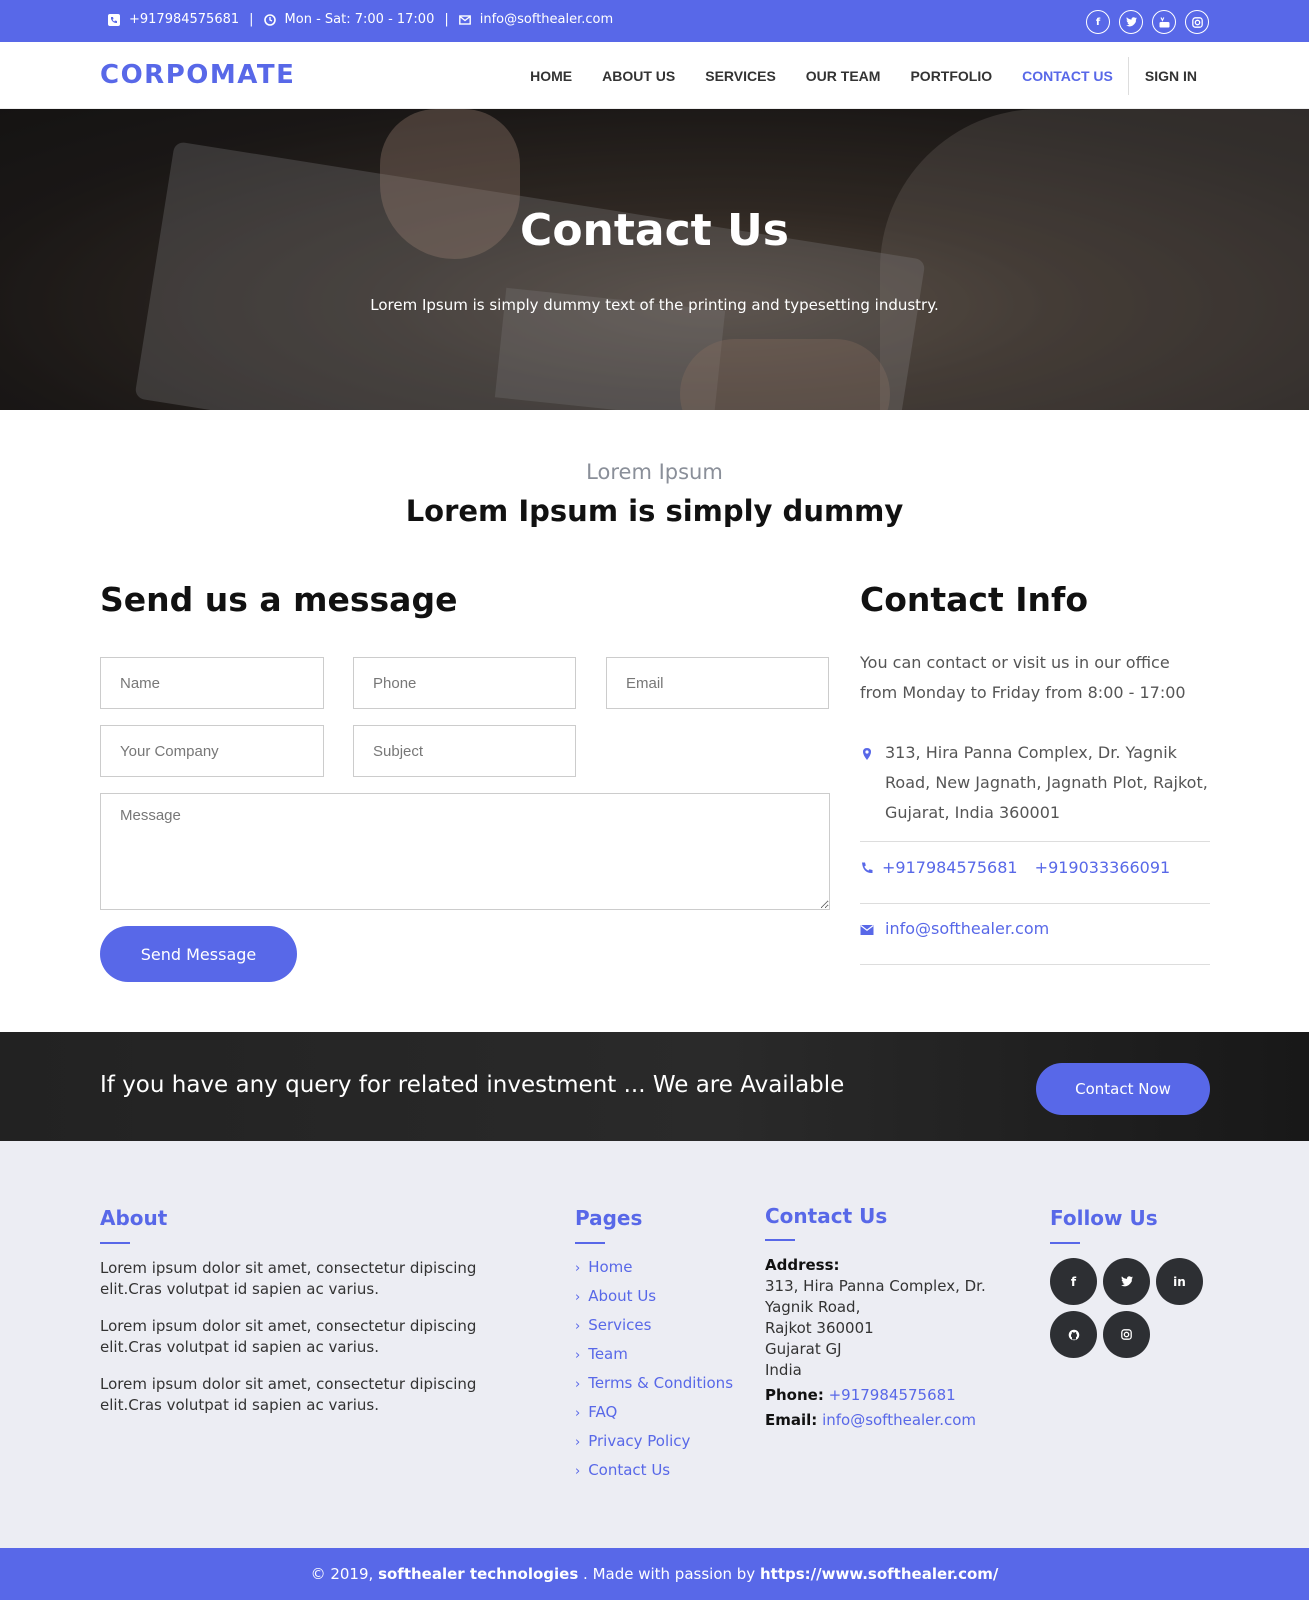 Image resolution: width=1309 pixels, height=1600 pixels. Describe the element at coordinates (551, 76) in the screenshot. I see `nav-home: HOME` at that location.